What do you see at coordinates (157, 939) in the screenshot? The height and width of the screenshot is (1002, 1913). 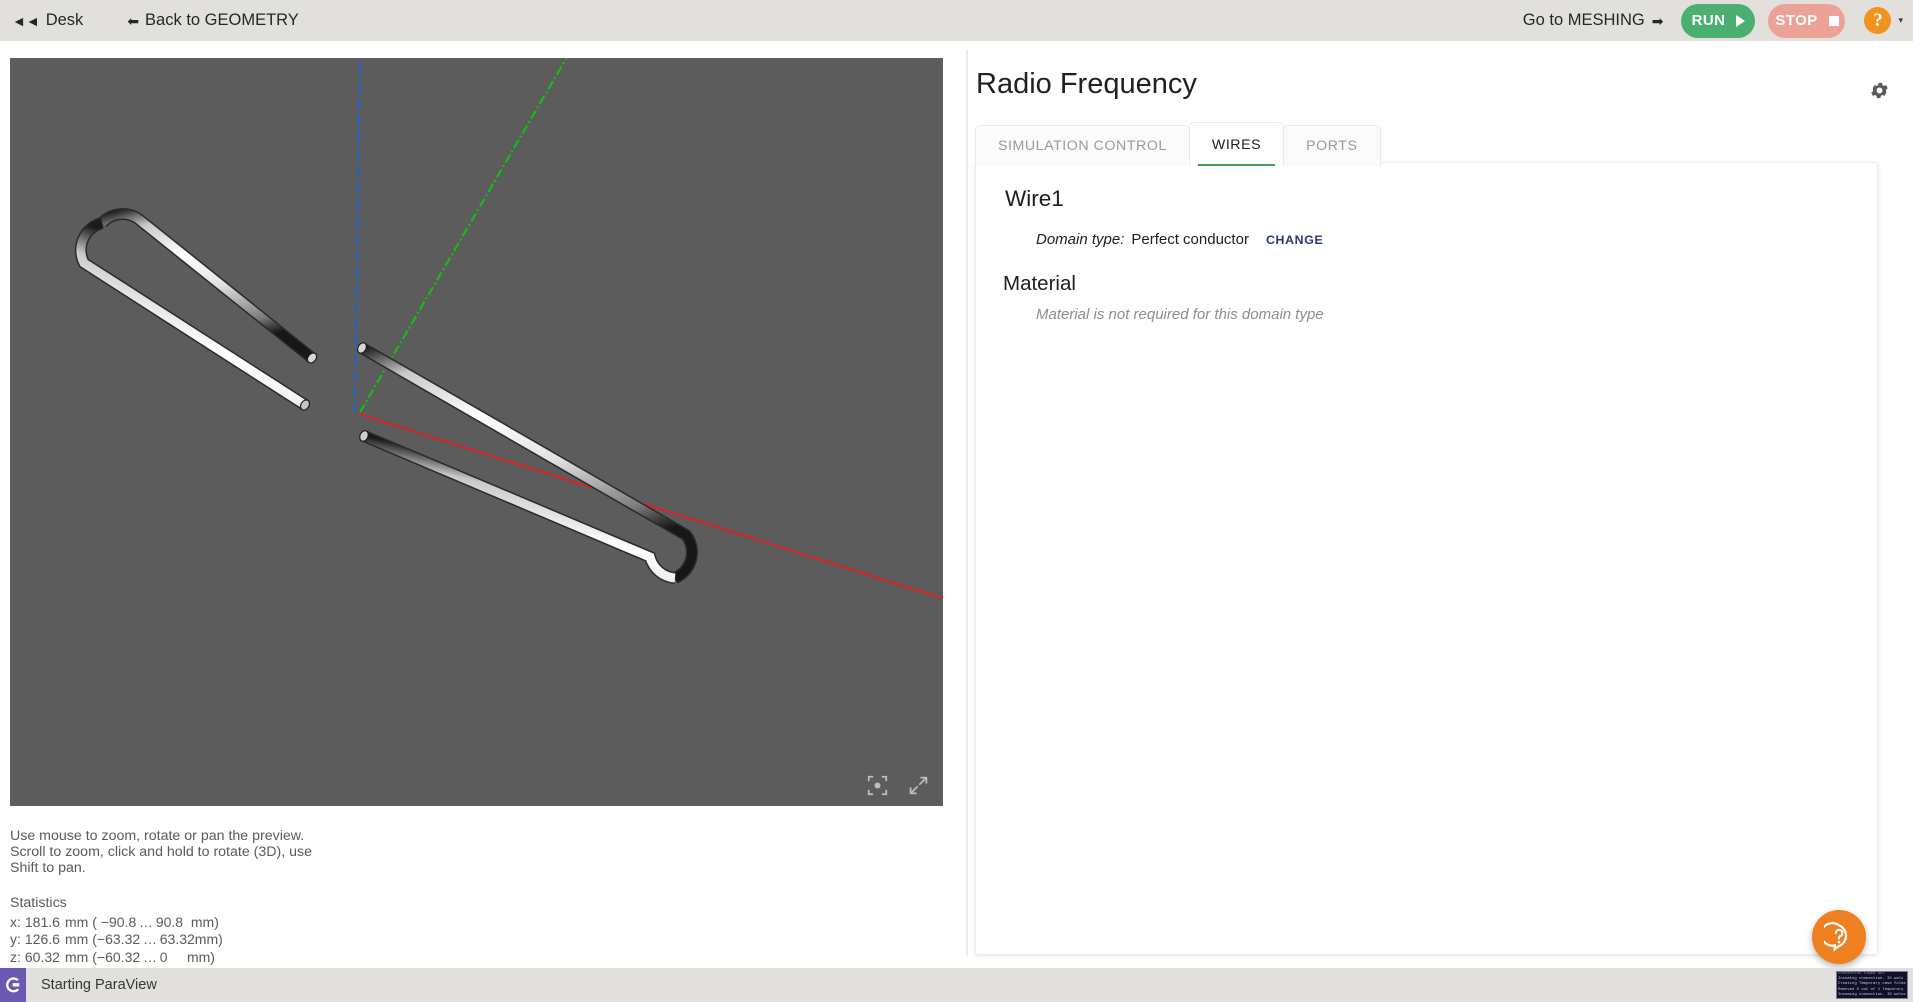 I see `stat-range: (−63.32 … 63.32mm)` at bounding box center [157, 939].